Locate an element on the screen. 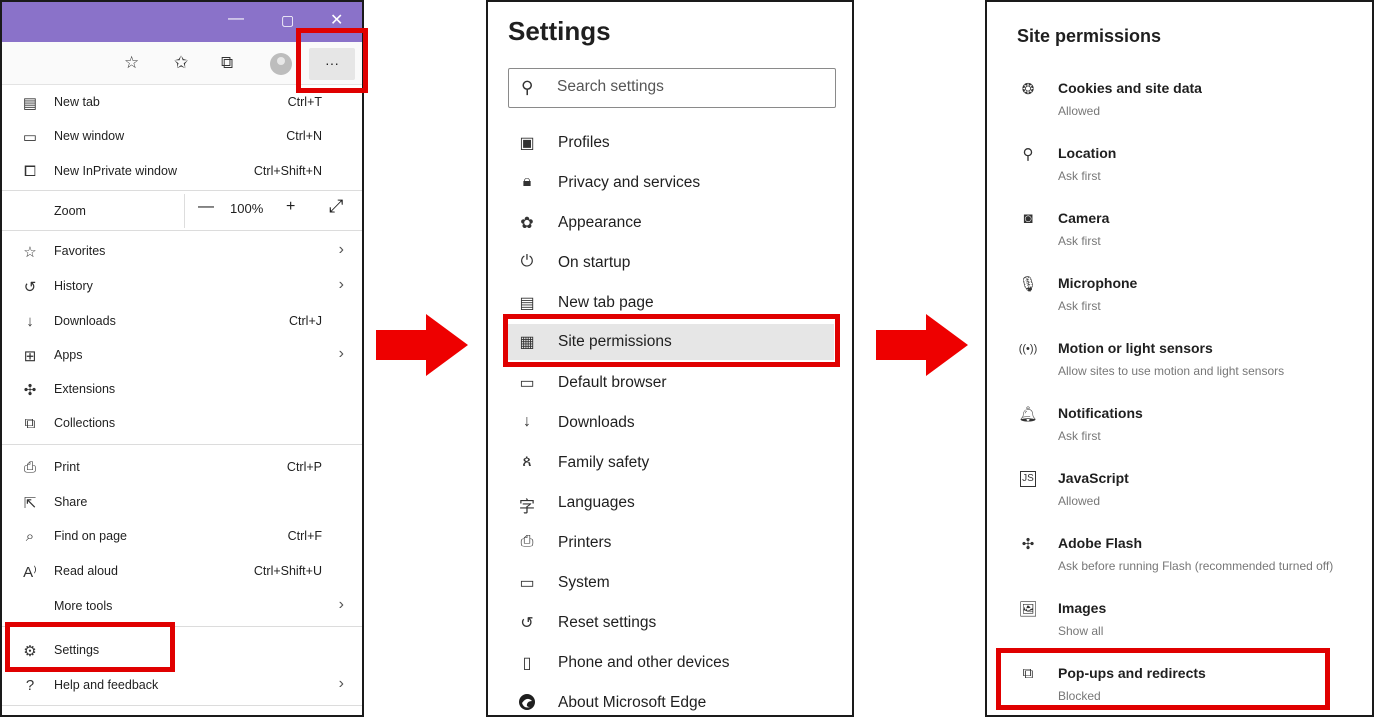 The image size is (1377, 717). menu-item-help-and-feedback: ? Help and feedback › is located at coordinates (182, 686).